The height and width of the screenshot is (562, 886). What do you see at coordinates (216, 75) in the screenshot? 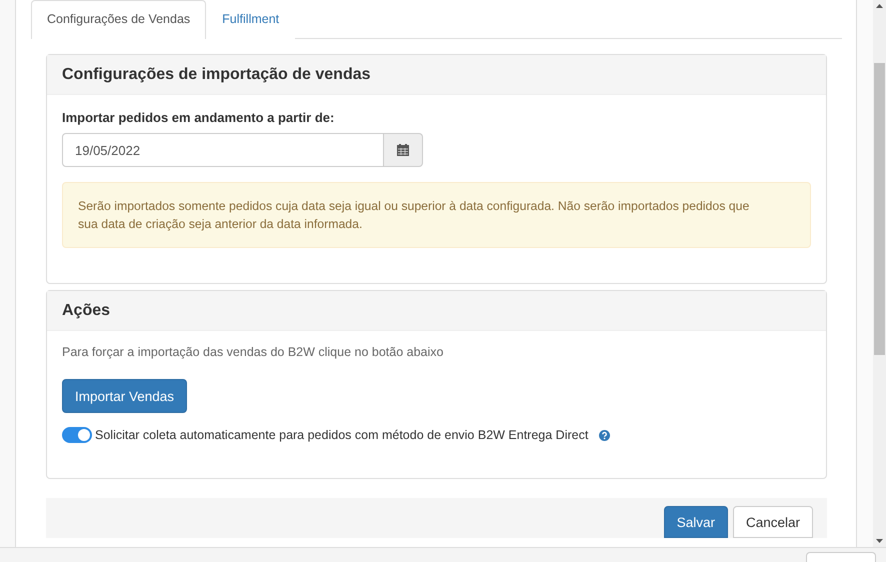
I see `panel-title: Configurações de importação de vendas` at bounding box center [216, 75].